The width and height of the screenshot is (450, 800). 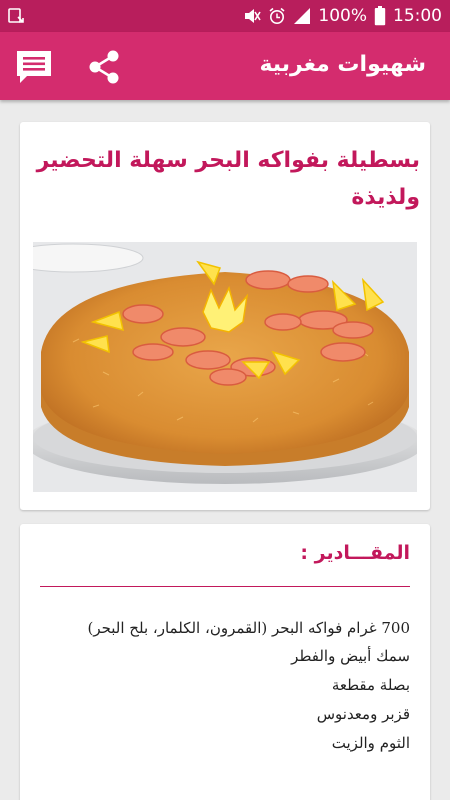 I want to click on list-item: قزبر ومعدنوس, so click(x=363, y=714).